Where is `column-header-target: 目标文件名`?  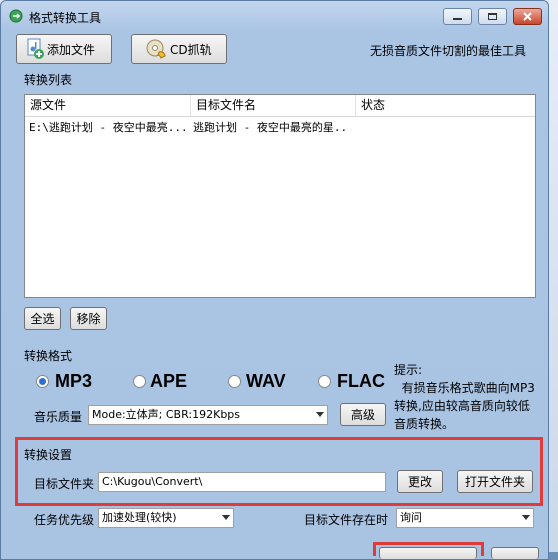
column-header-target: 目标文件名 is located at coordinates (273, 105).